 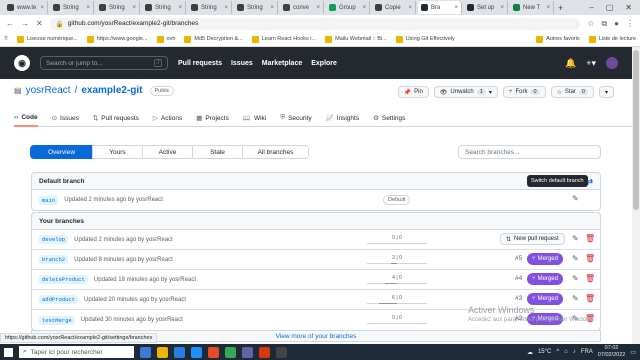 I want to click on branch-name: main, so click(x=49, y=200).